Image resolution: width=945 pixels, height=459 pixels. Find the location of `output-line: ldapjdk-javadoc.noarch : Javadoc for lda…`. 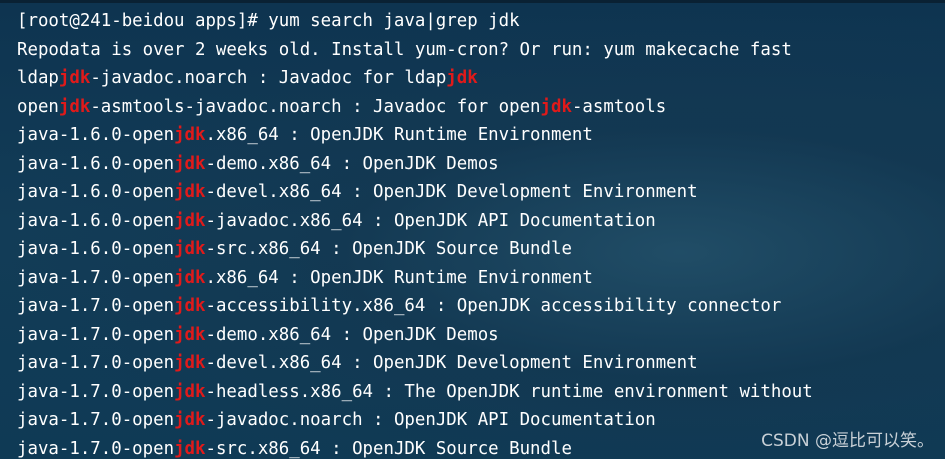

output-line: ldapjdk-javadoc.noarch : Javadoc for lda… is located at coordinates (415, 78).